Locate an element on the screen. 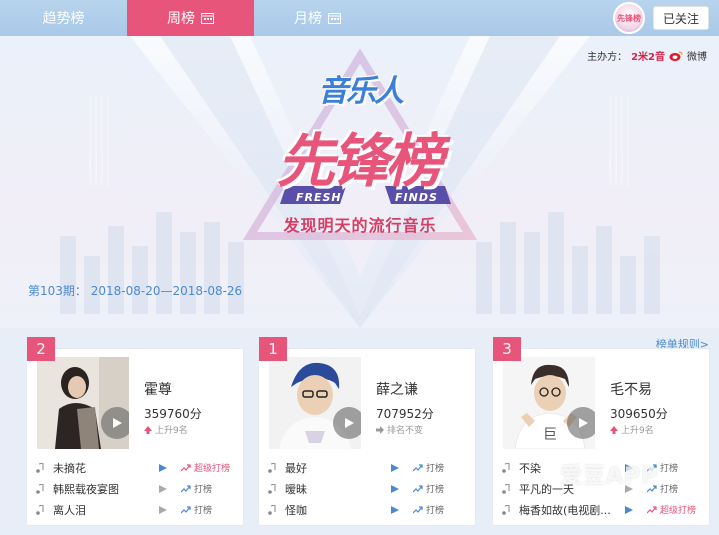 The image size is (719, 535). artist-photo: 巨 is located at coordinates (549, 403).